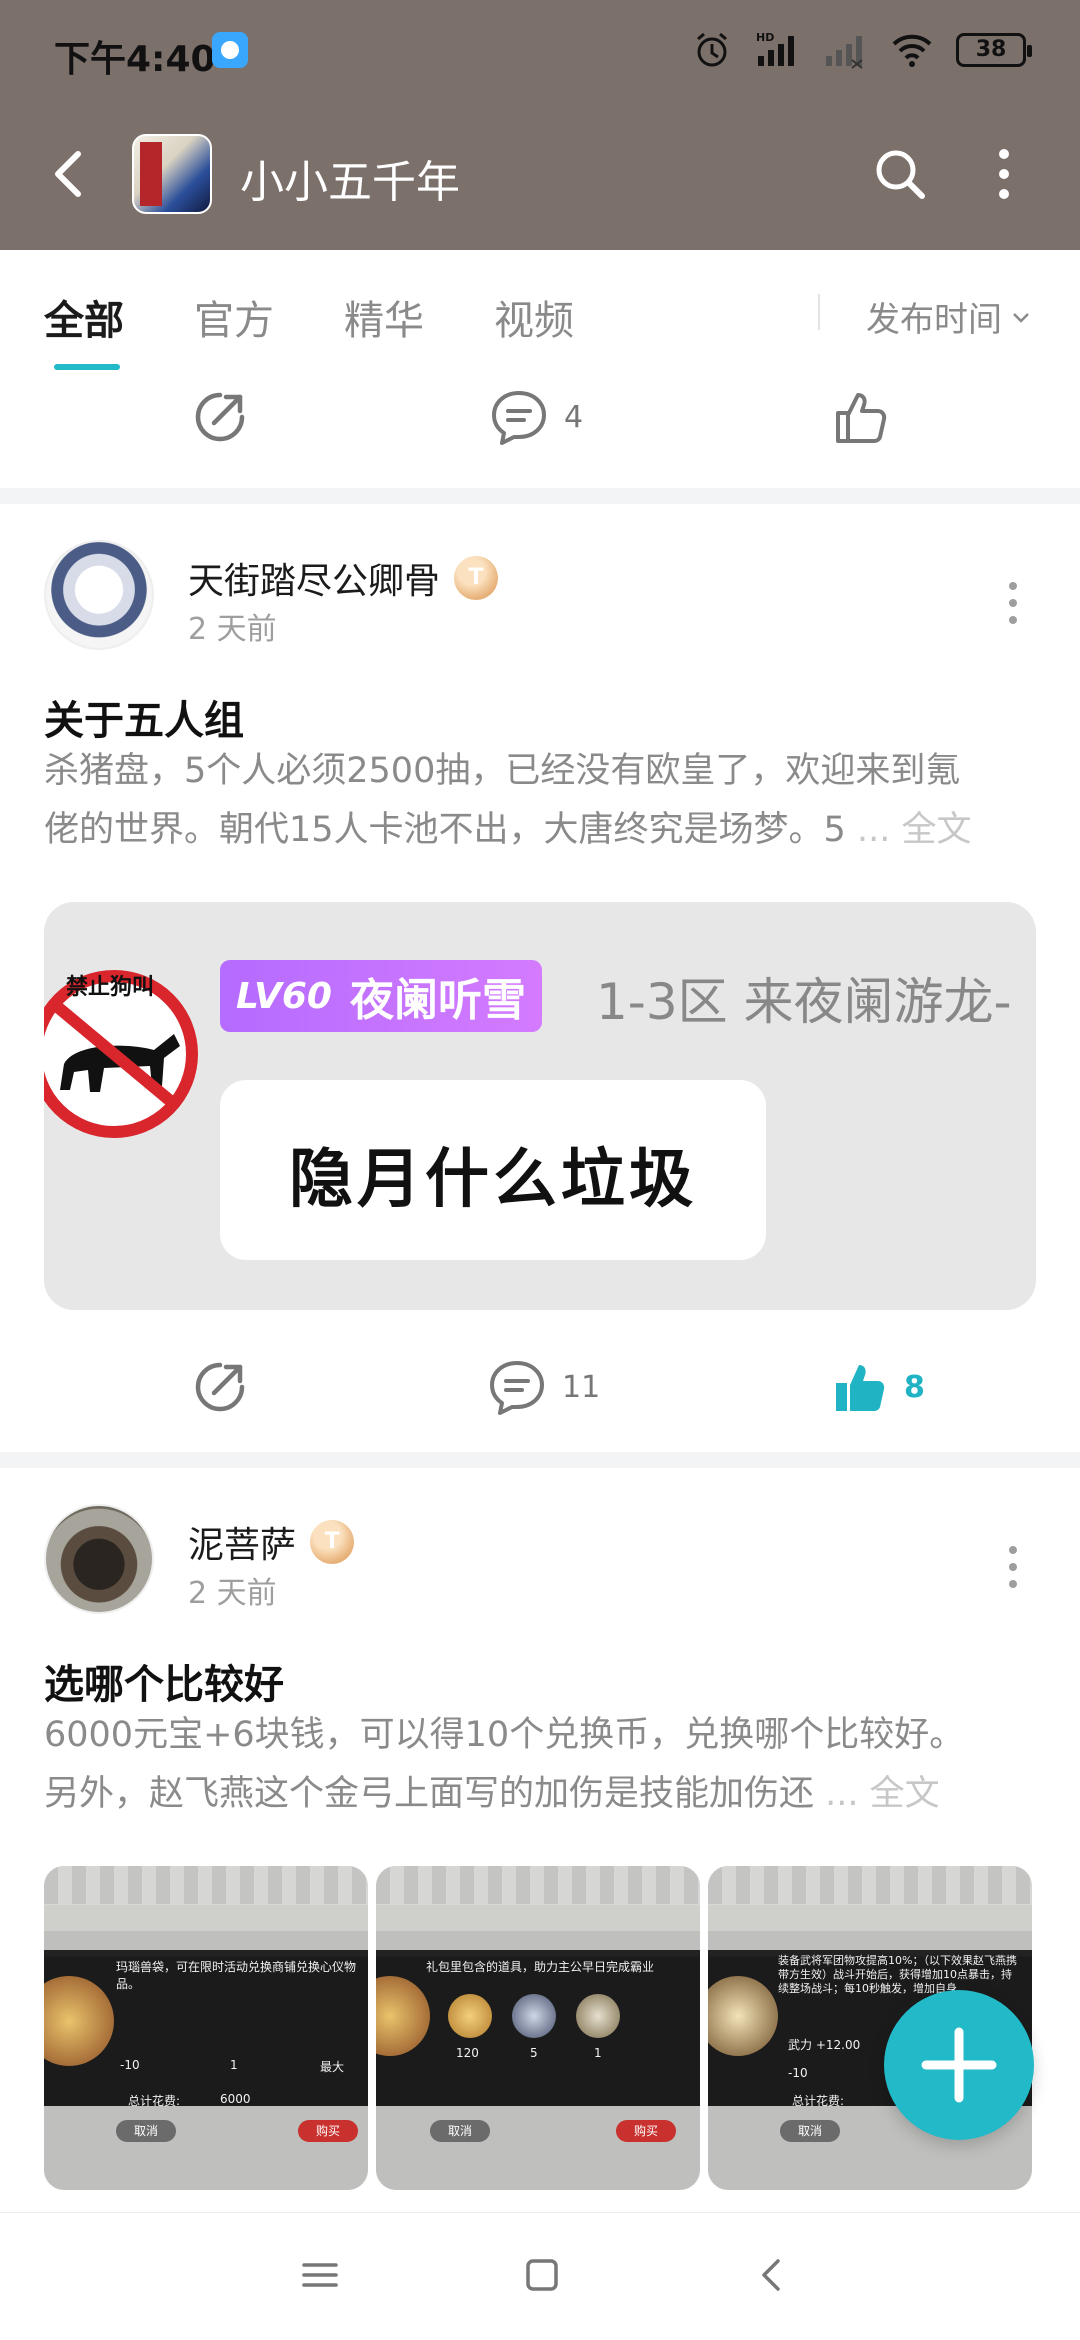 This screenshot has width=1080, height=2340. Describe the element at coordinates (598, 2016) in the screenshot. I see `item-box` at that location.